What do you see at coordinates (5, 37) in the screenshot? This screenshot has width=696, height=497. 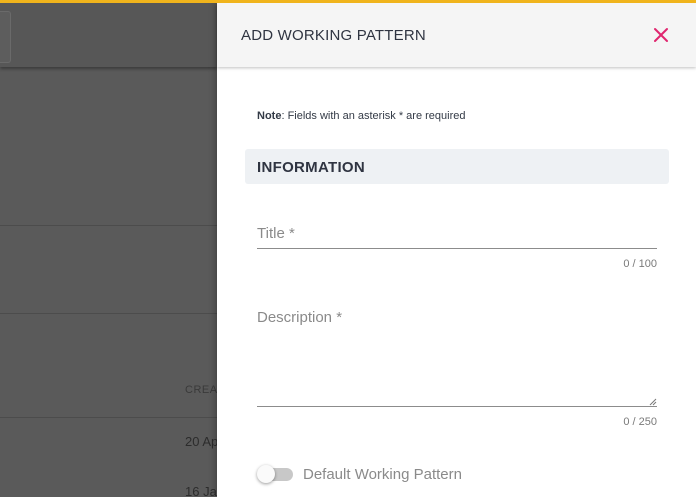 I see `background-header-tab` at bounding box center [5, 37].